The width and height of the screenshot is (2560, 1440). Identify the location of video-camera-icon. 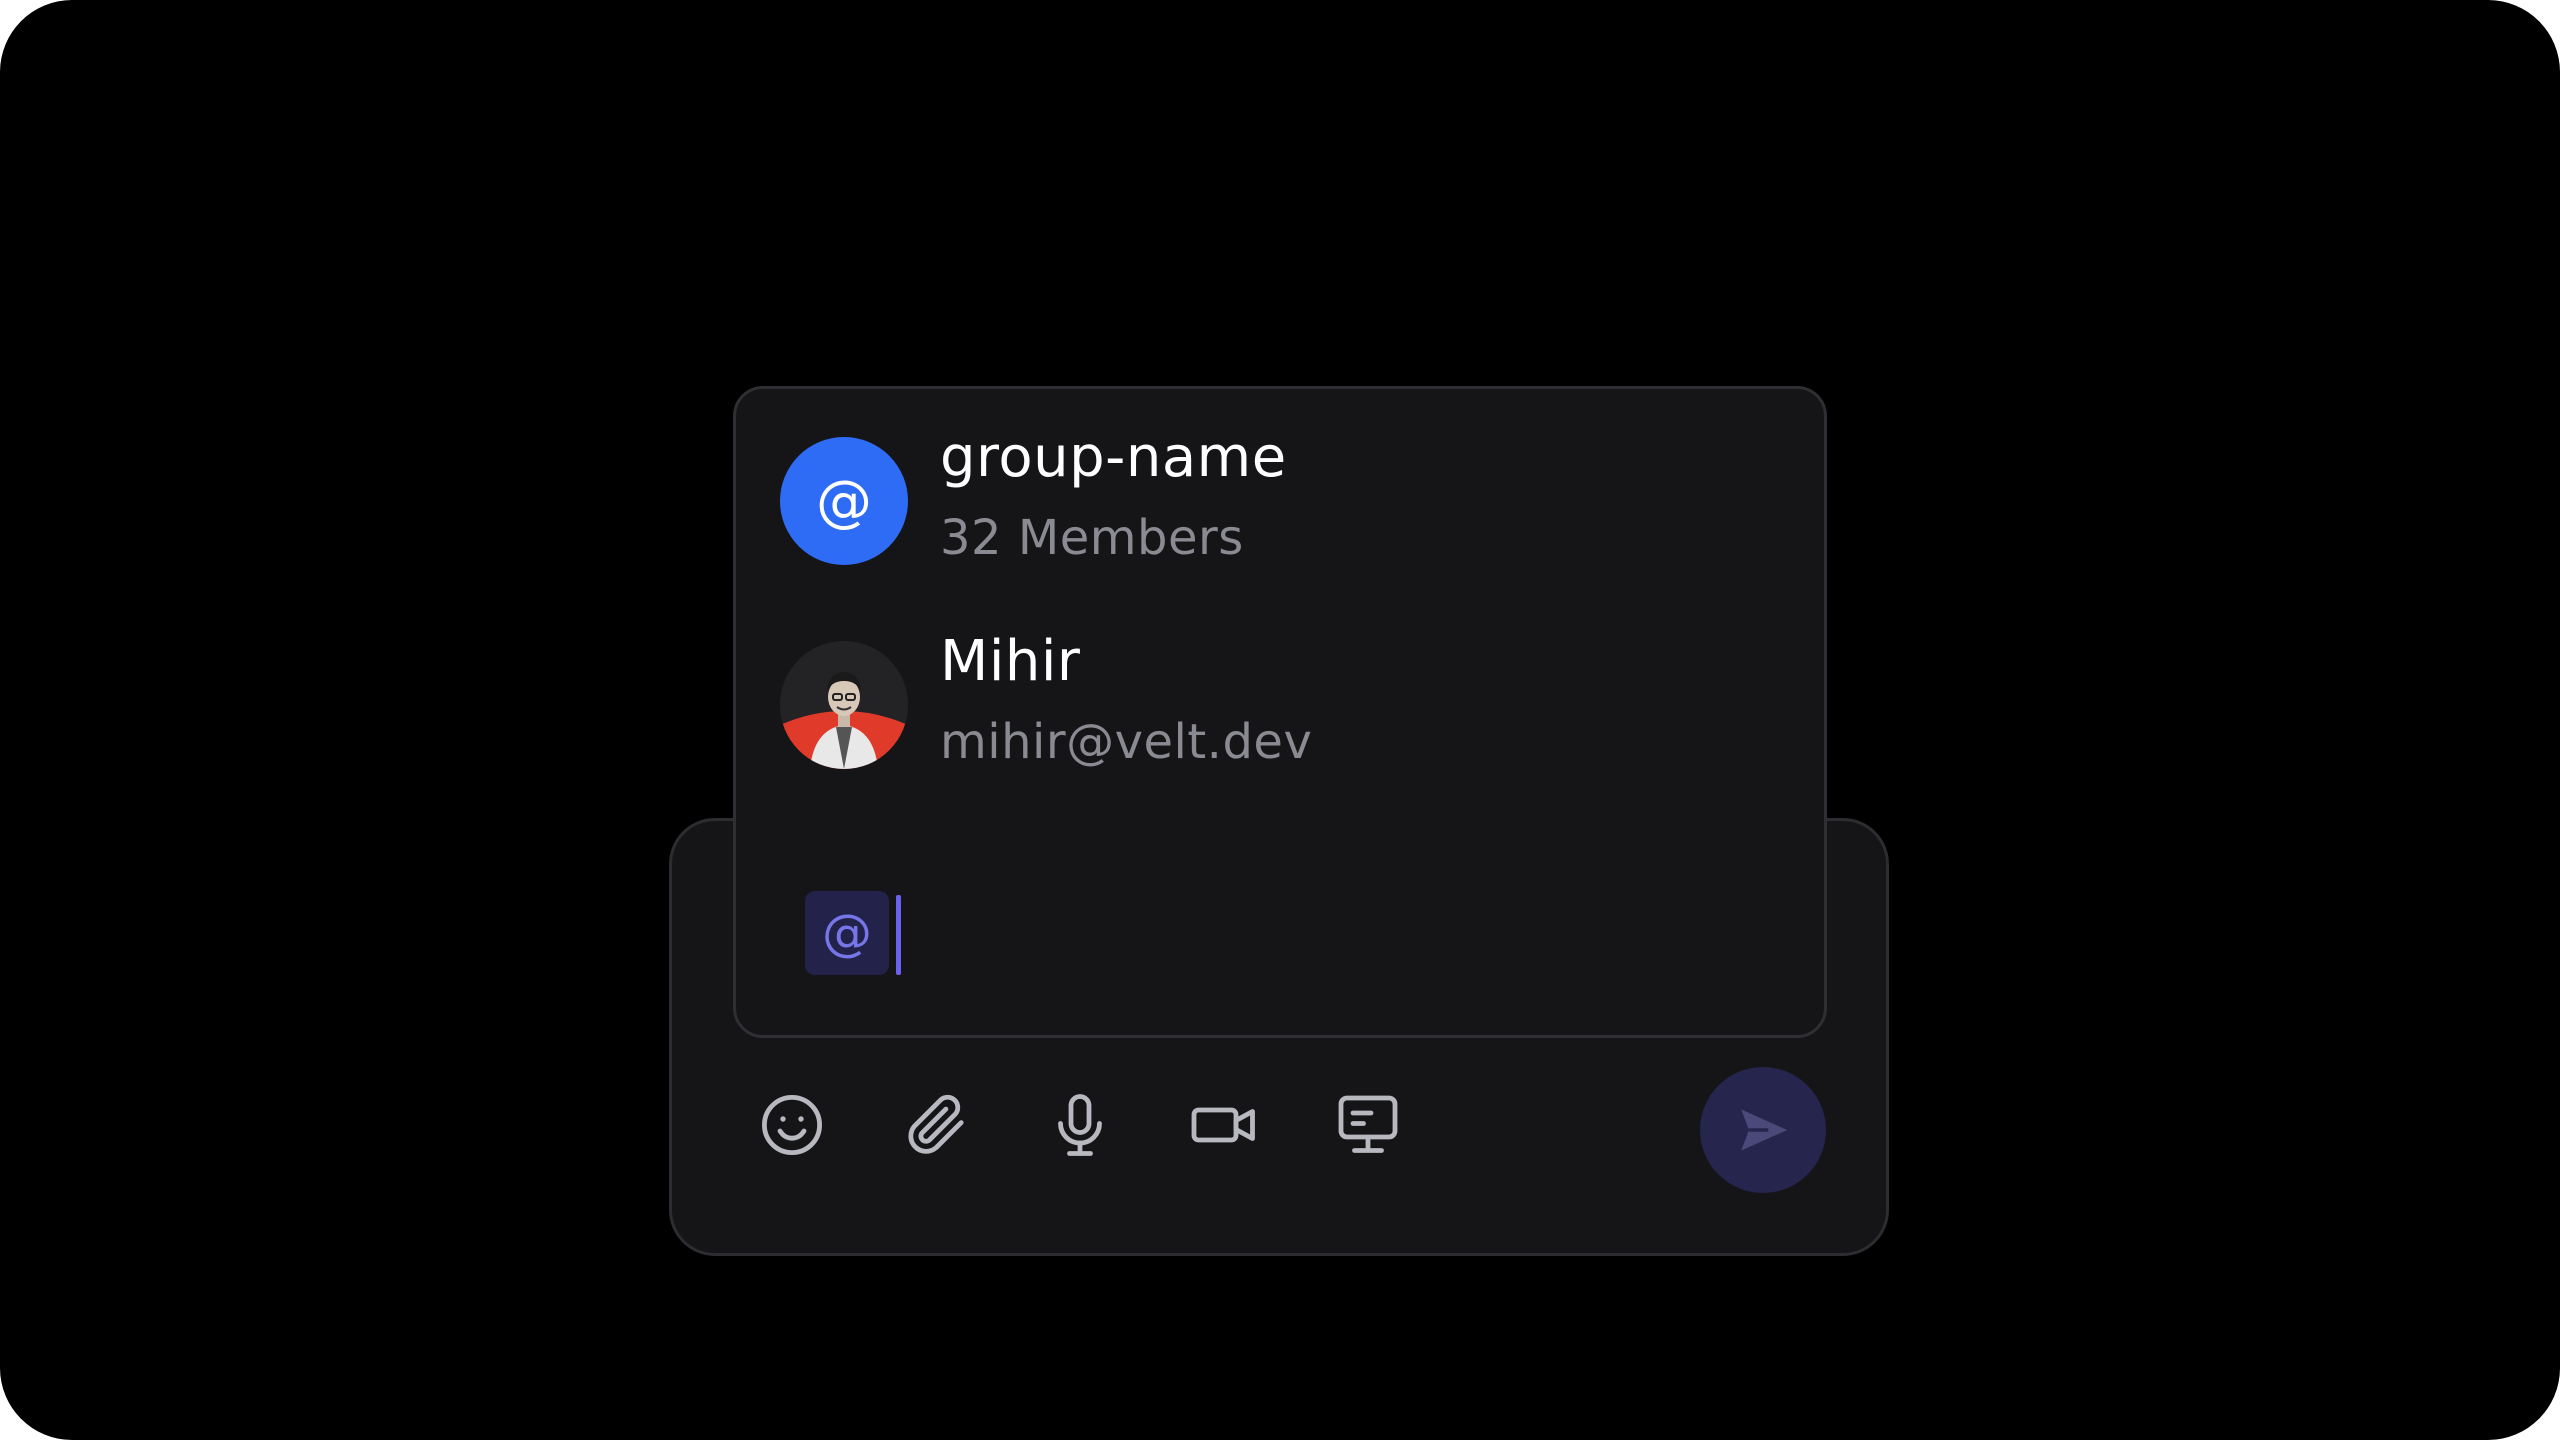
(1223, 1125).